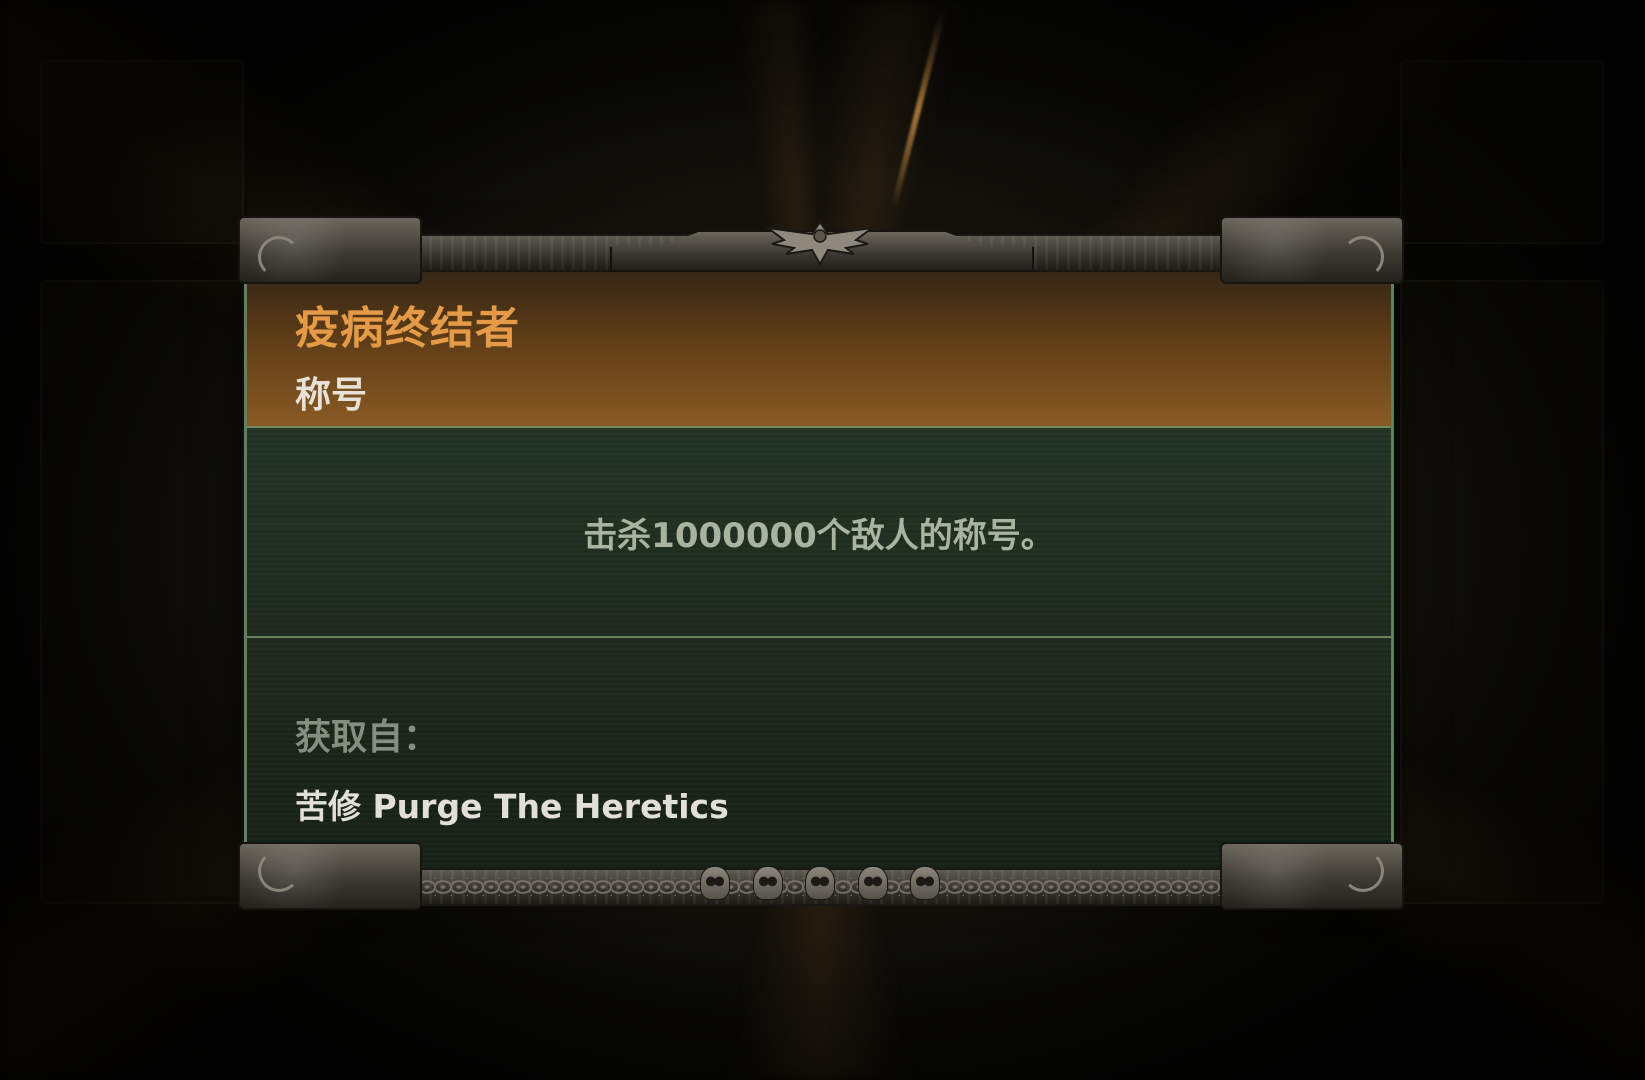 The height and width of the screenshot is (1080, 1645). I want to click on skull-ornament-row, so click(820, 884).